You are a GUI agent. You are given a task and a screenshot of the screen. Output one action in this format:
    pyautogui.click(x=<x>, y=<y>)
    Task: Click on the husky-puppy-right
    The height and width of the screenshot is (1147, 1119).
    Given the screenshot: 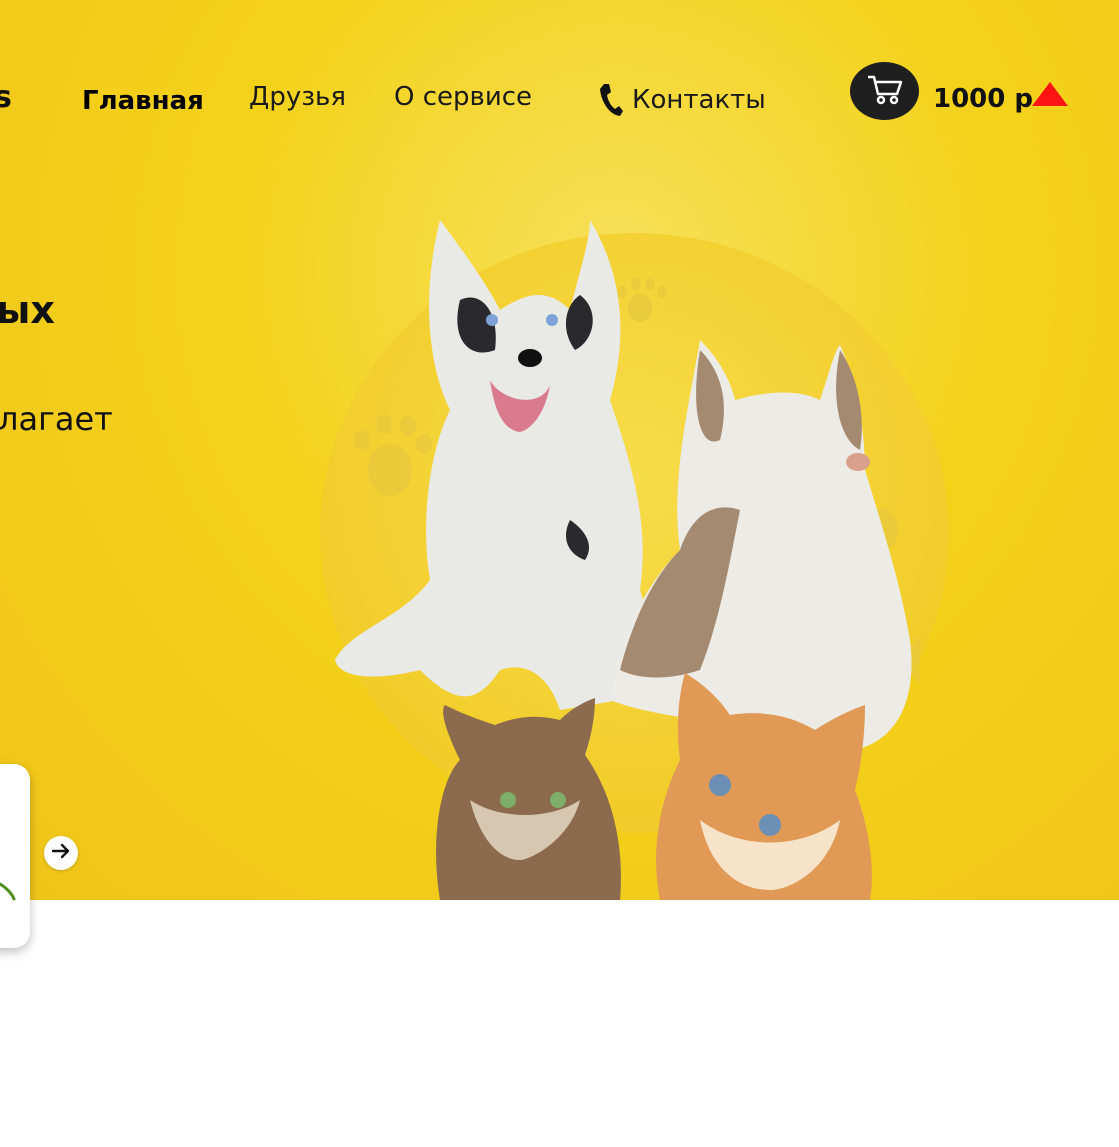 What is the action you would take?
    pyautogui.click(x=761, y=546)
    